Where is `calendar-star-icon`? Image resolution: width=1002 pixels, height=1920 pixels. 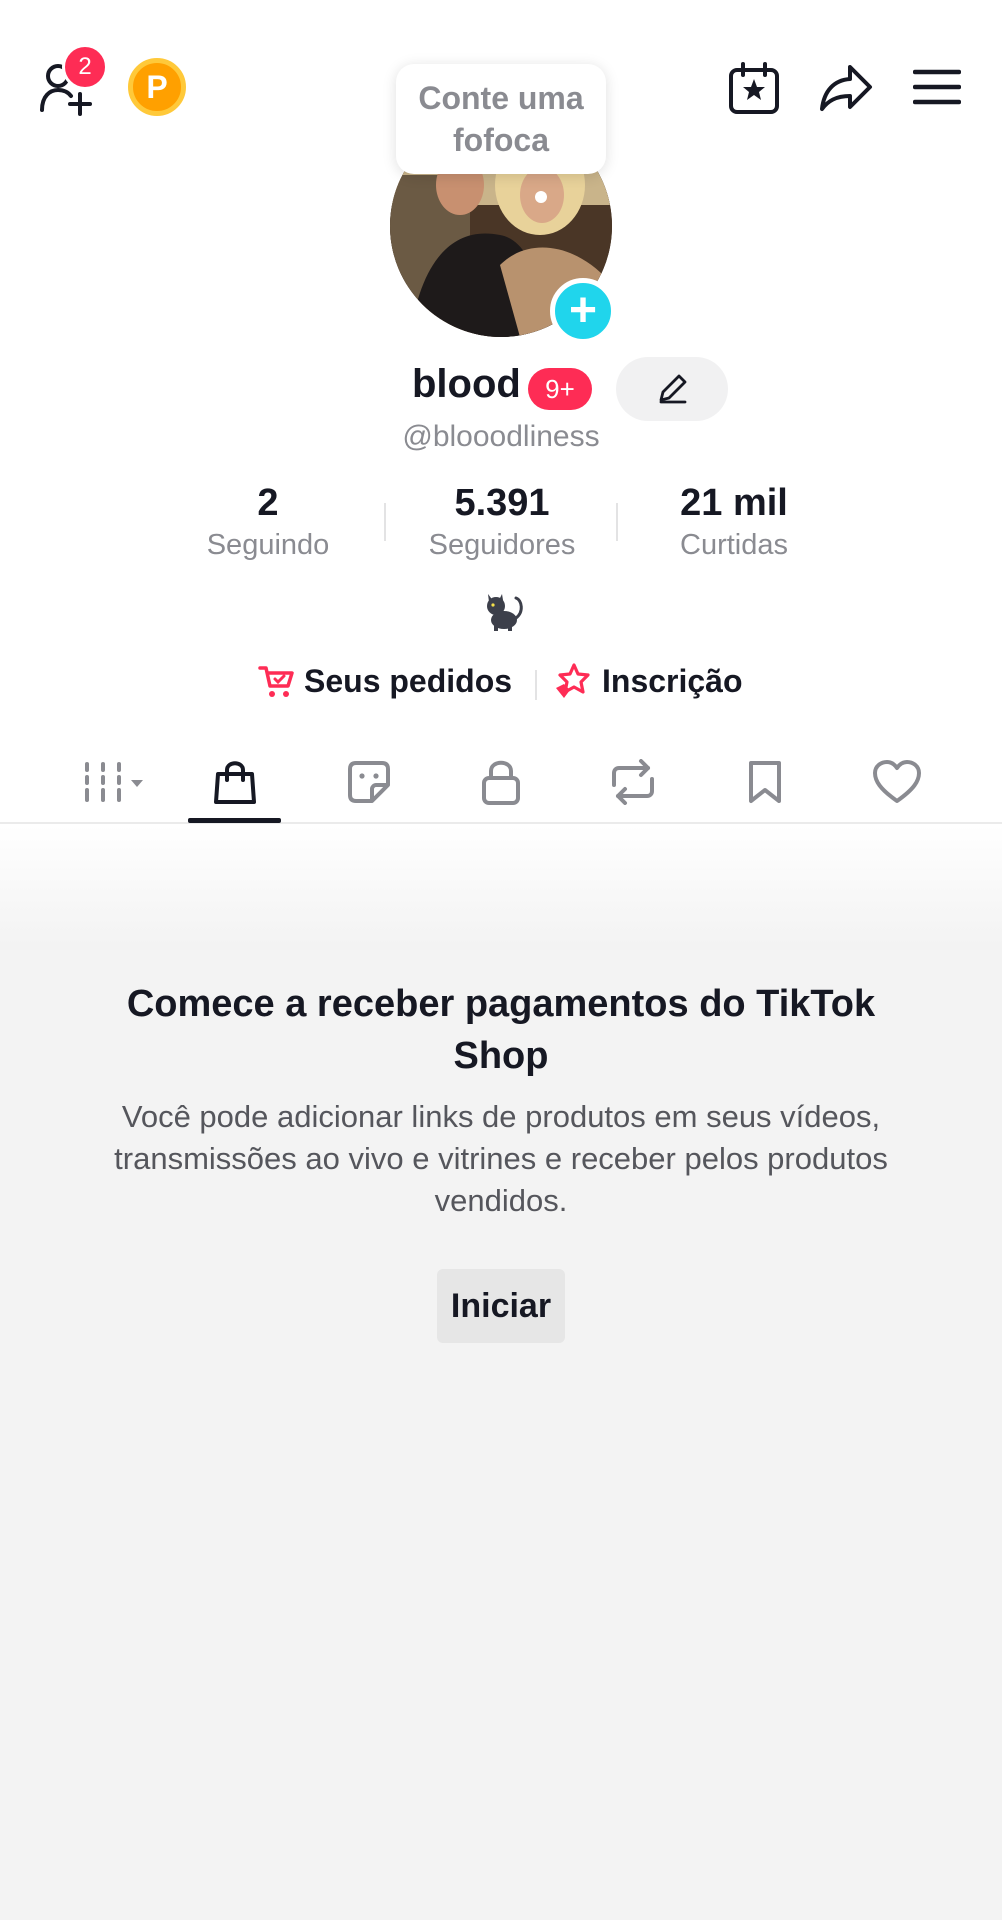
calendar-star-icon is located at coordinates (754, 88).